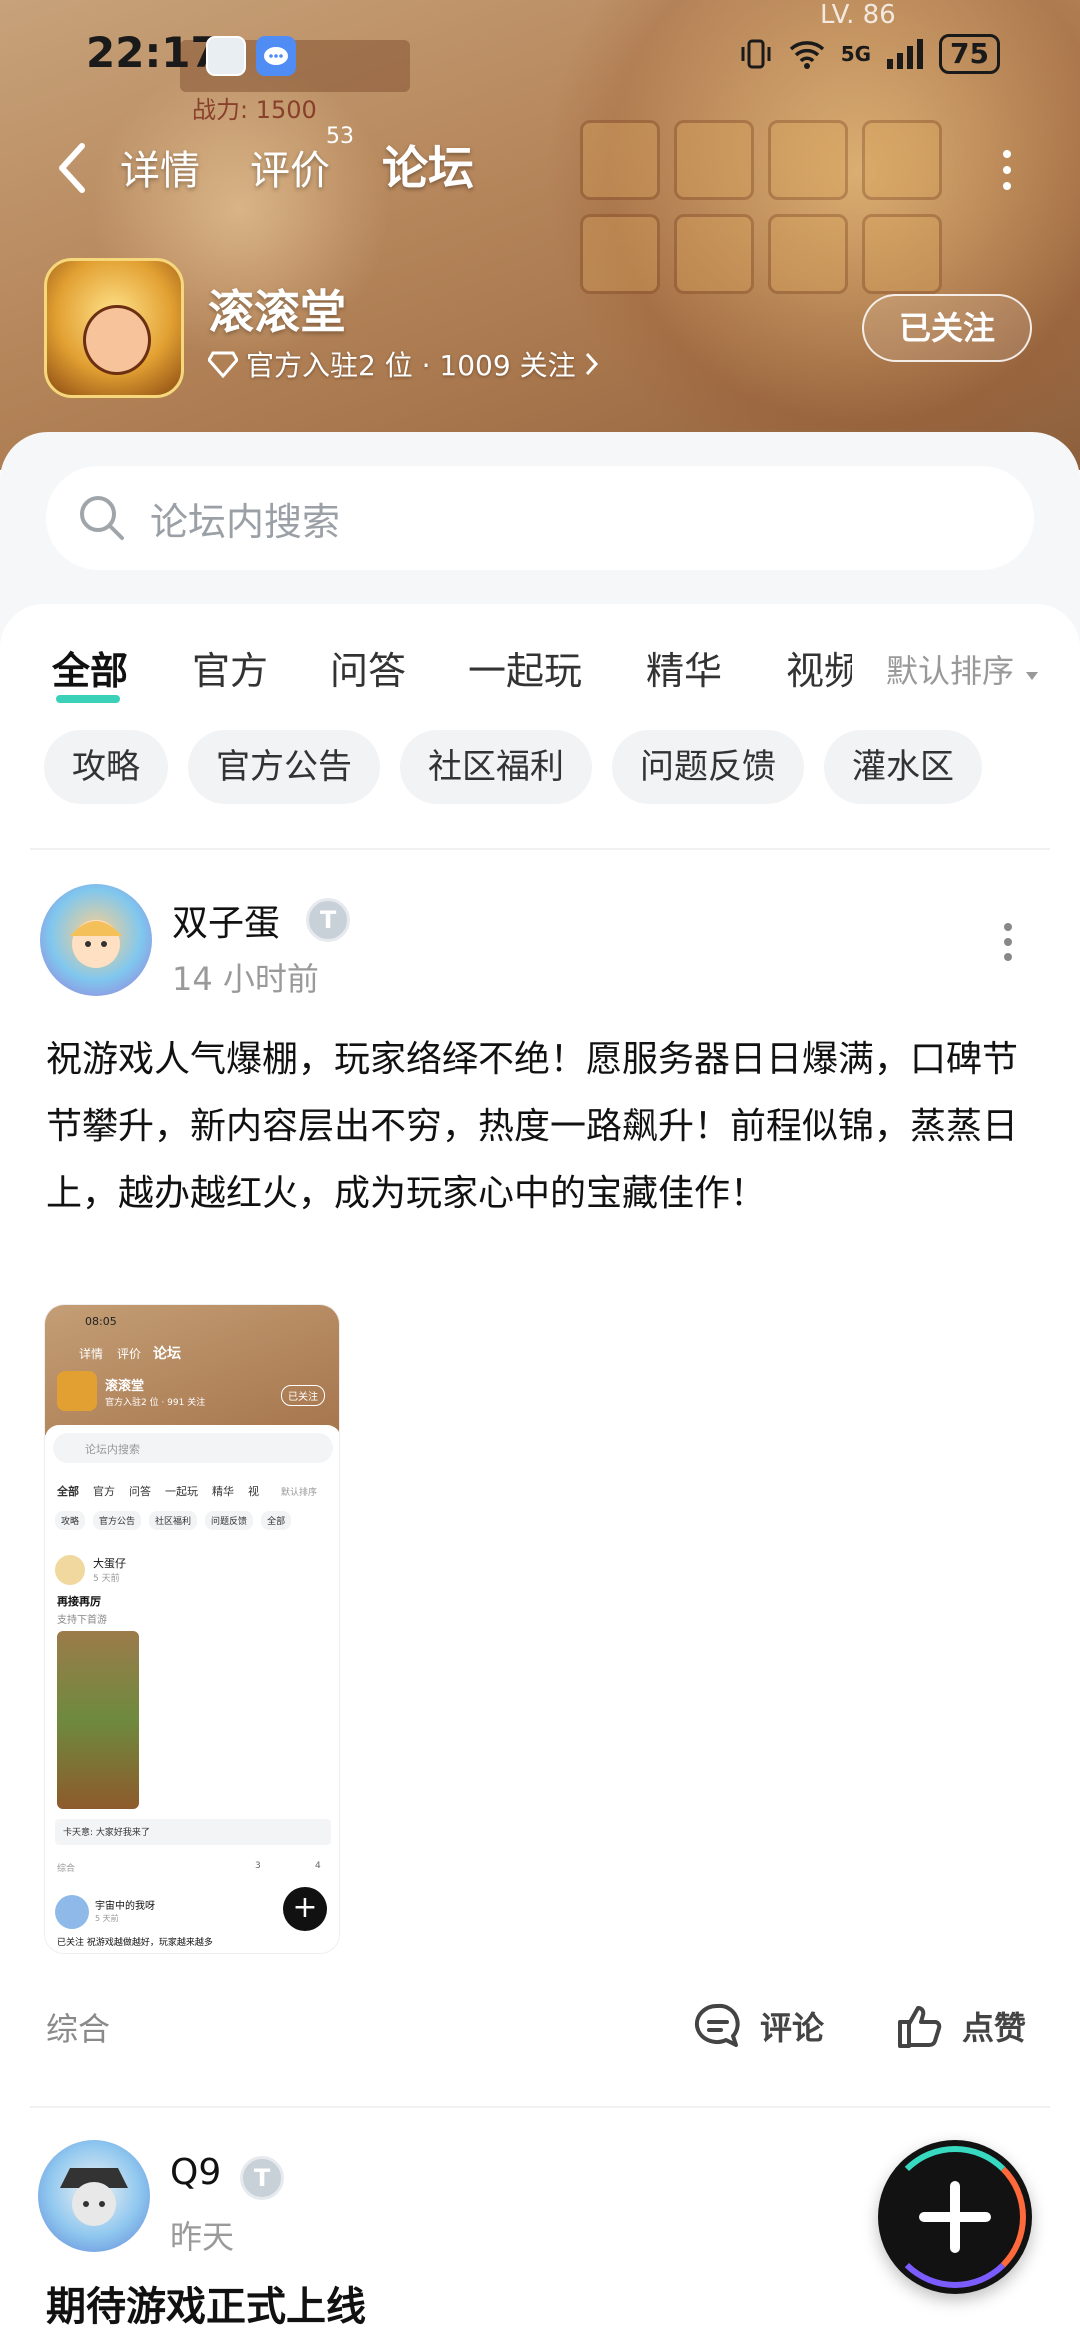 This screenshot has height=2351, width=1080. Describe the element at coordinates (129, 1354) in the screenshot. I see `thumb-tab-reviews: 评价` at that location.